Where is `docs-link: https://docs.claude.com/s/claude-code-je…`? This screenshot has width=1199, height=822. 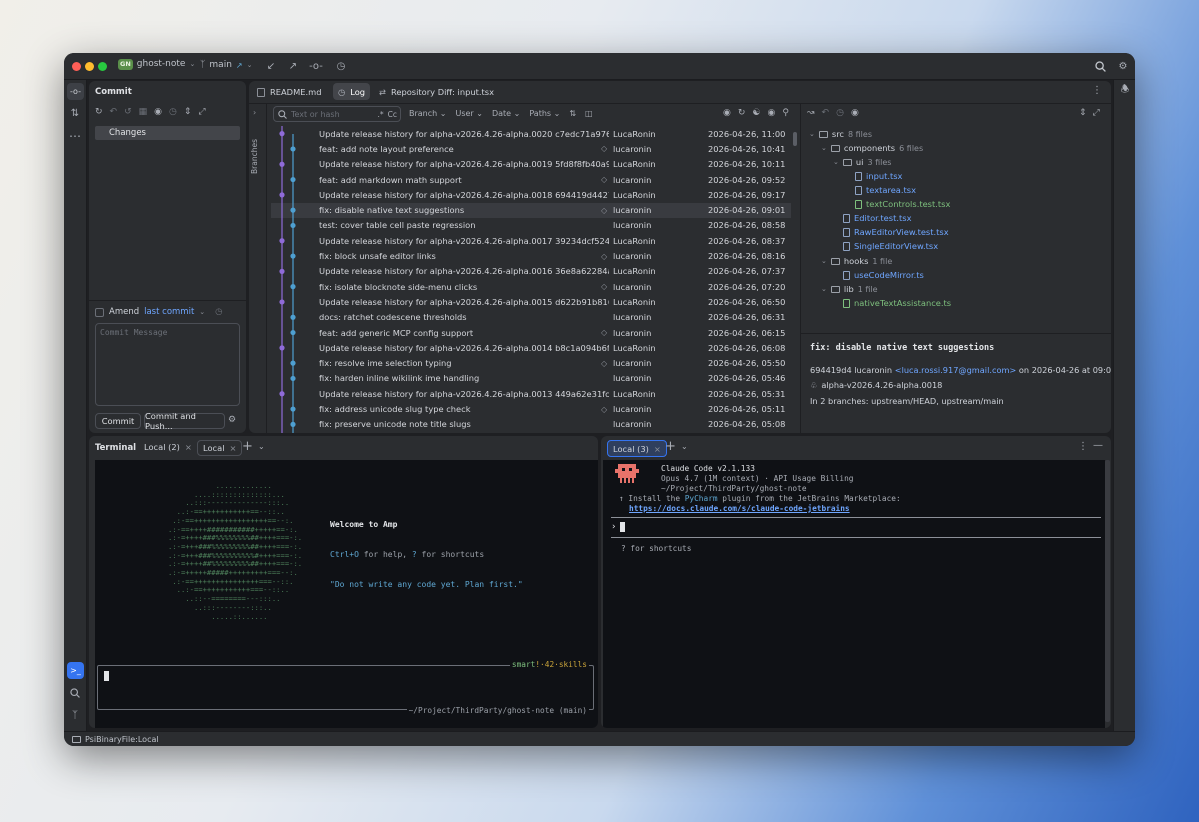 docs-link: https://docs.claude.com/s/claude-code-je… is located at coordinates (739, 508).